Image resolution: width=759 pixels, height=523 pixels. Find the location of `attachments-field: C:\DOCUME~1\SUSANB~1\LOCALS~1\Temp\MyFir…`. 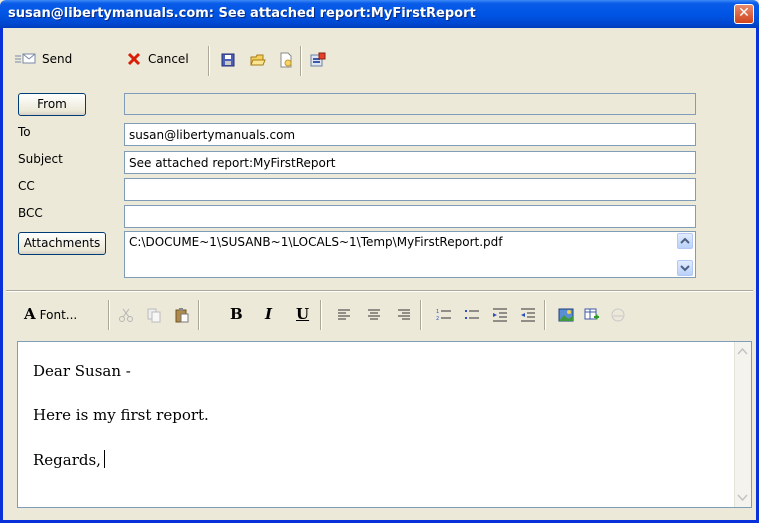

attachments-field: C:\DOCUME~1\SUSANB~1\LOCALS~1\Temp\MyFir… is located at coordinates (410, 254).